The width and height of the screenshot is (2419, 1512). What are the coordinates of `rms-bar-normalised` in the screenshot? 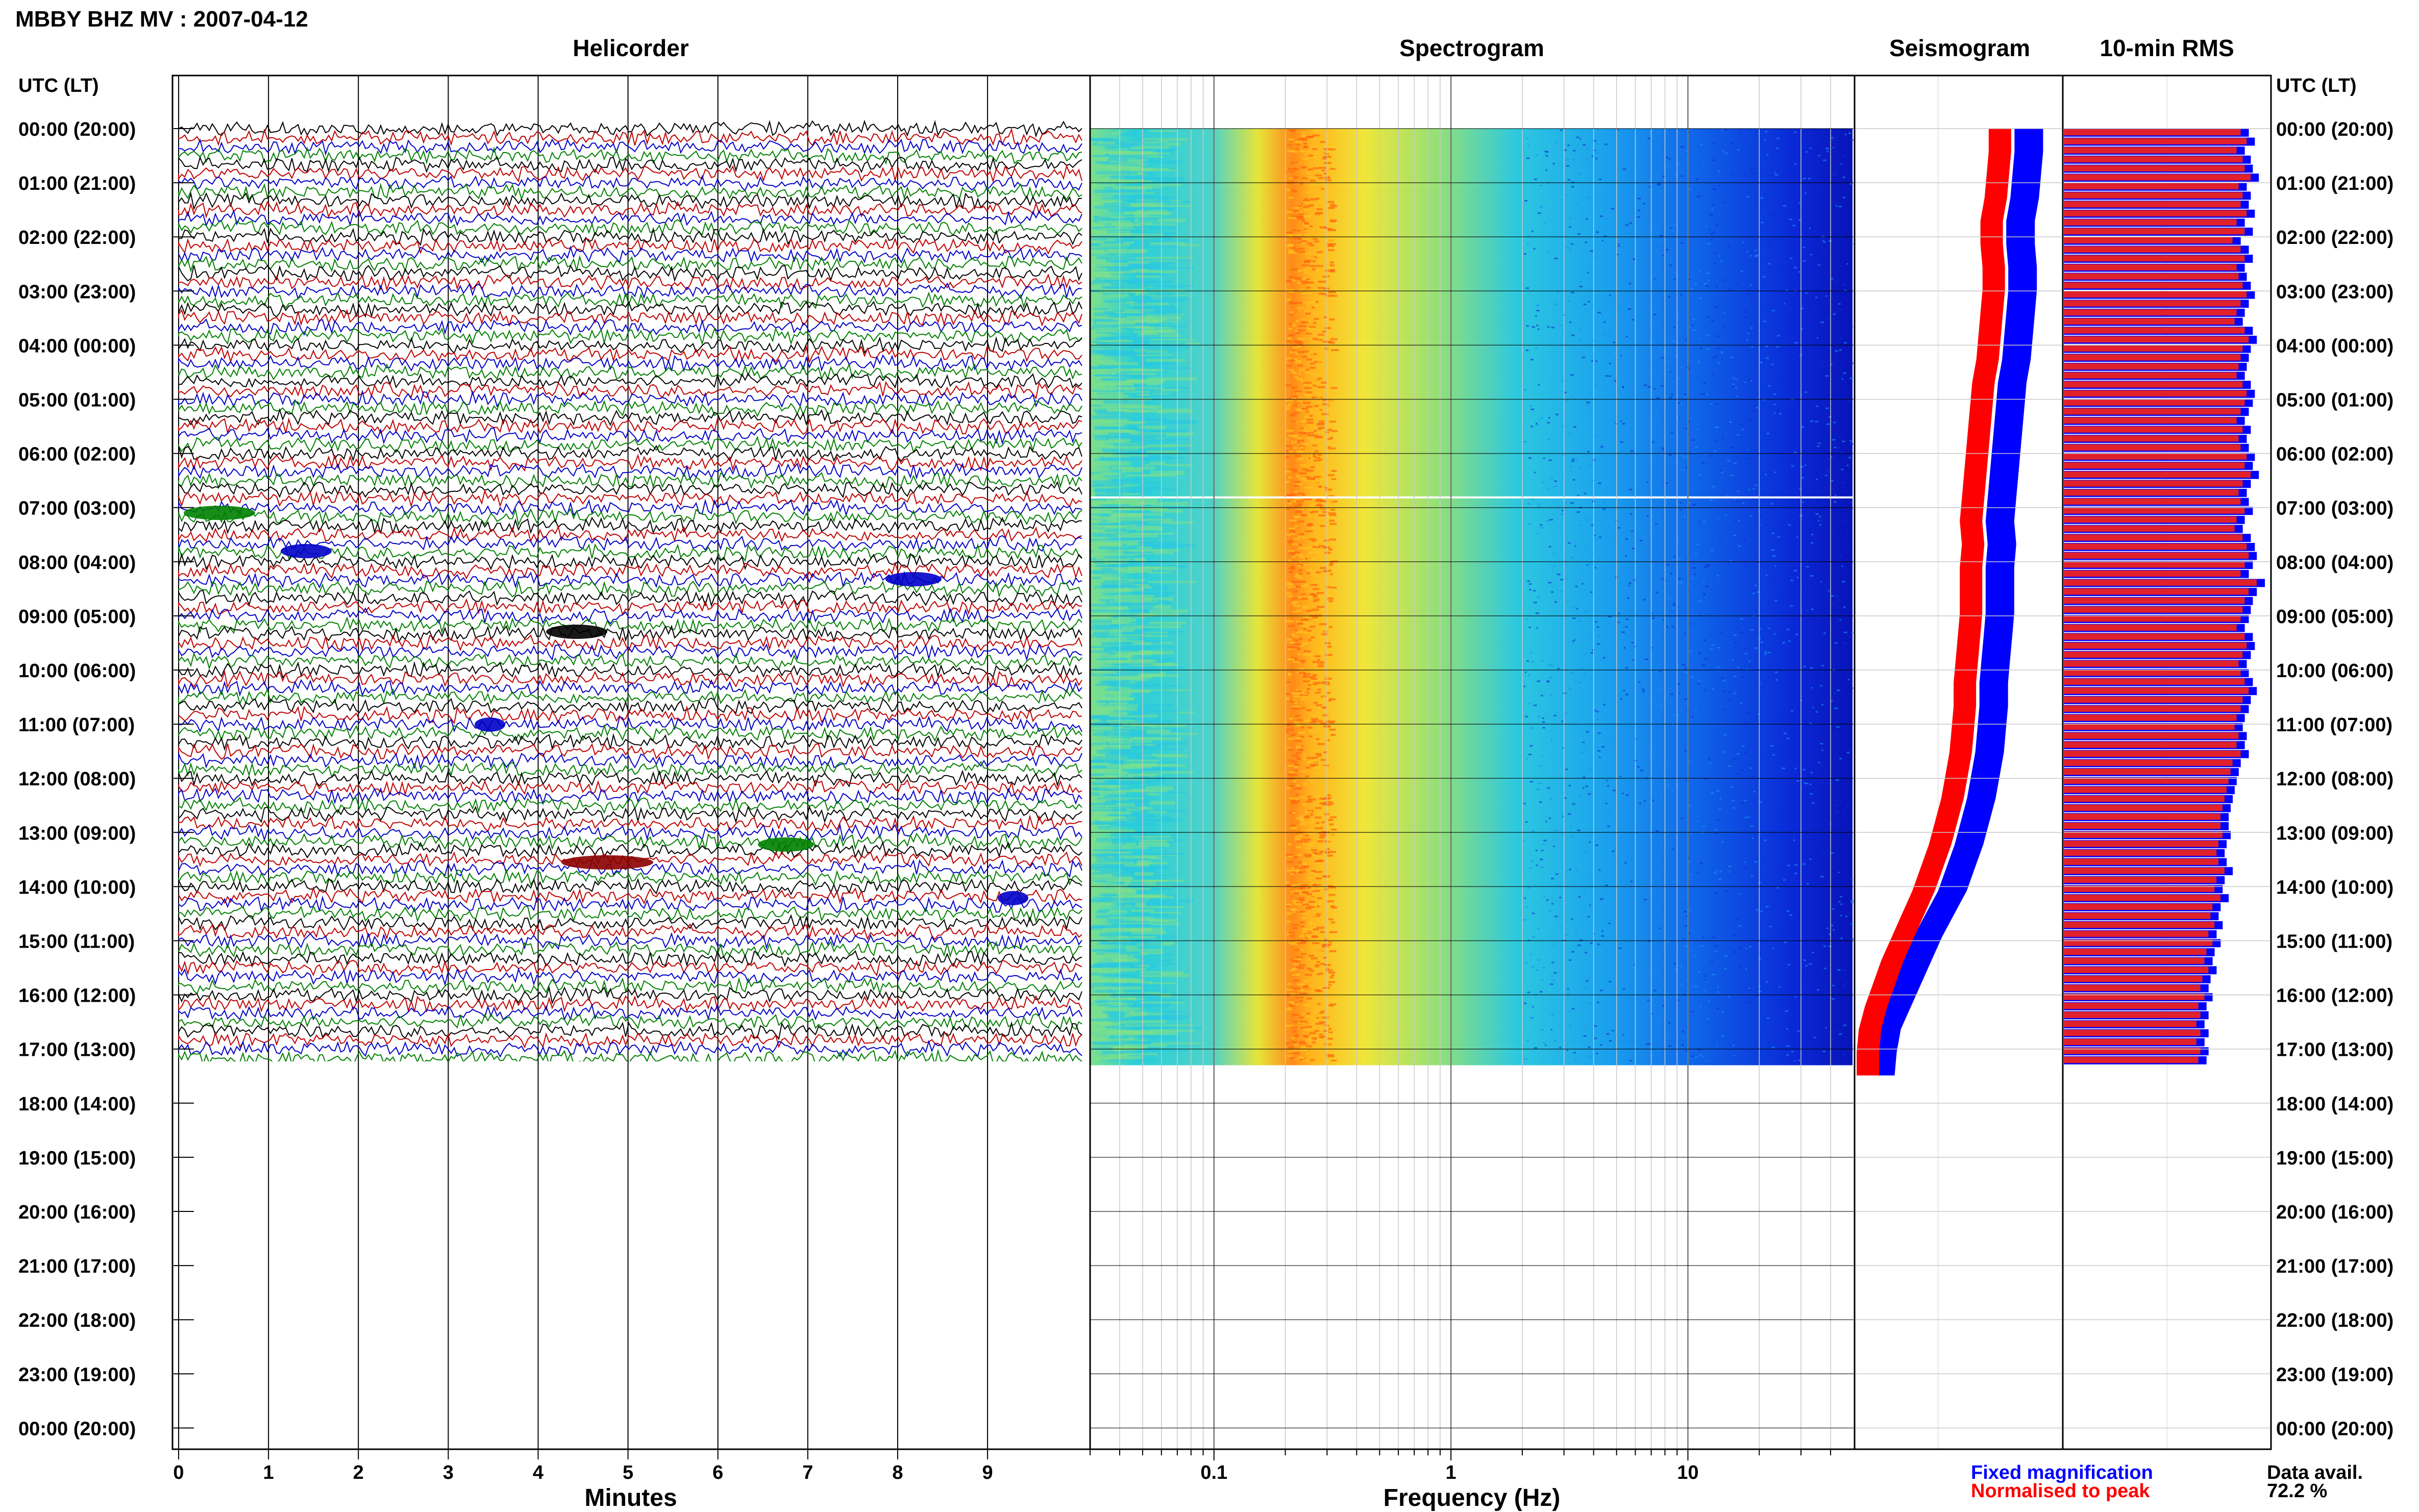 It's located at (2157, 177).